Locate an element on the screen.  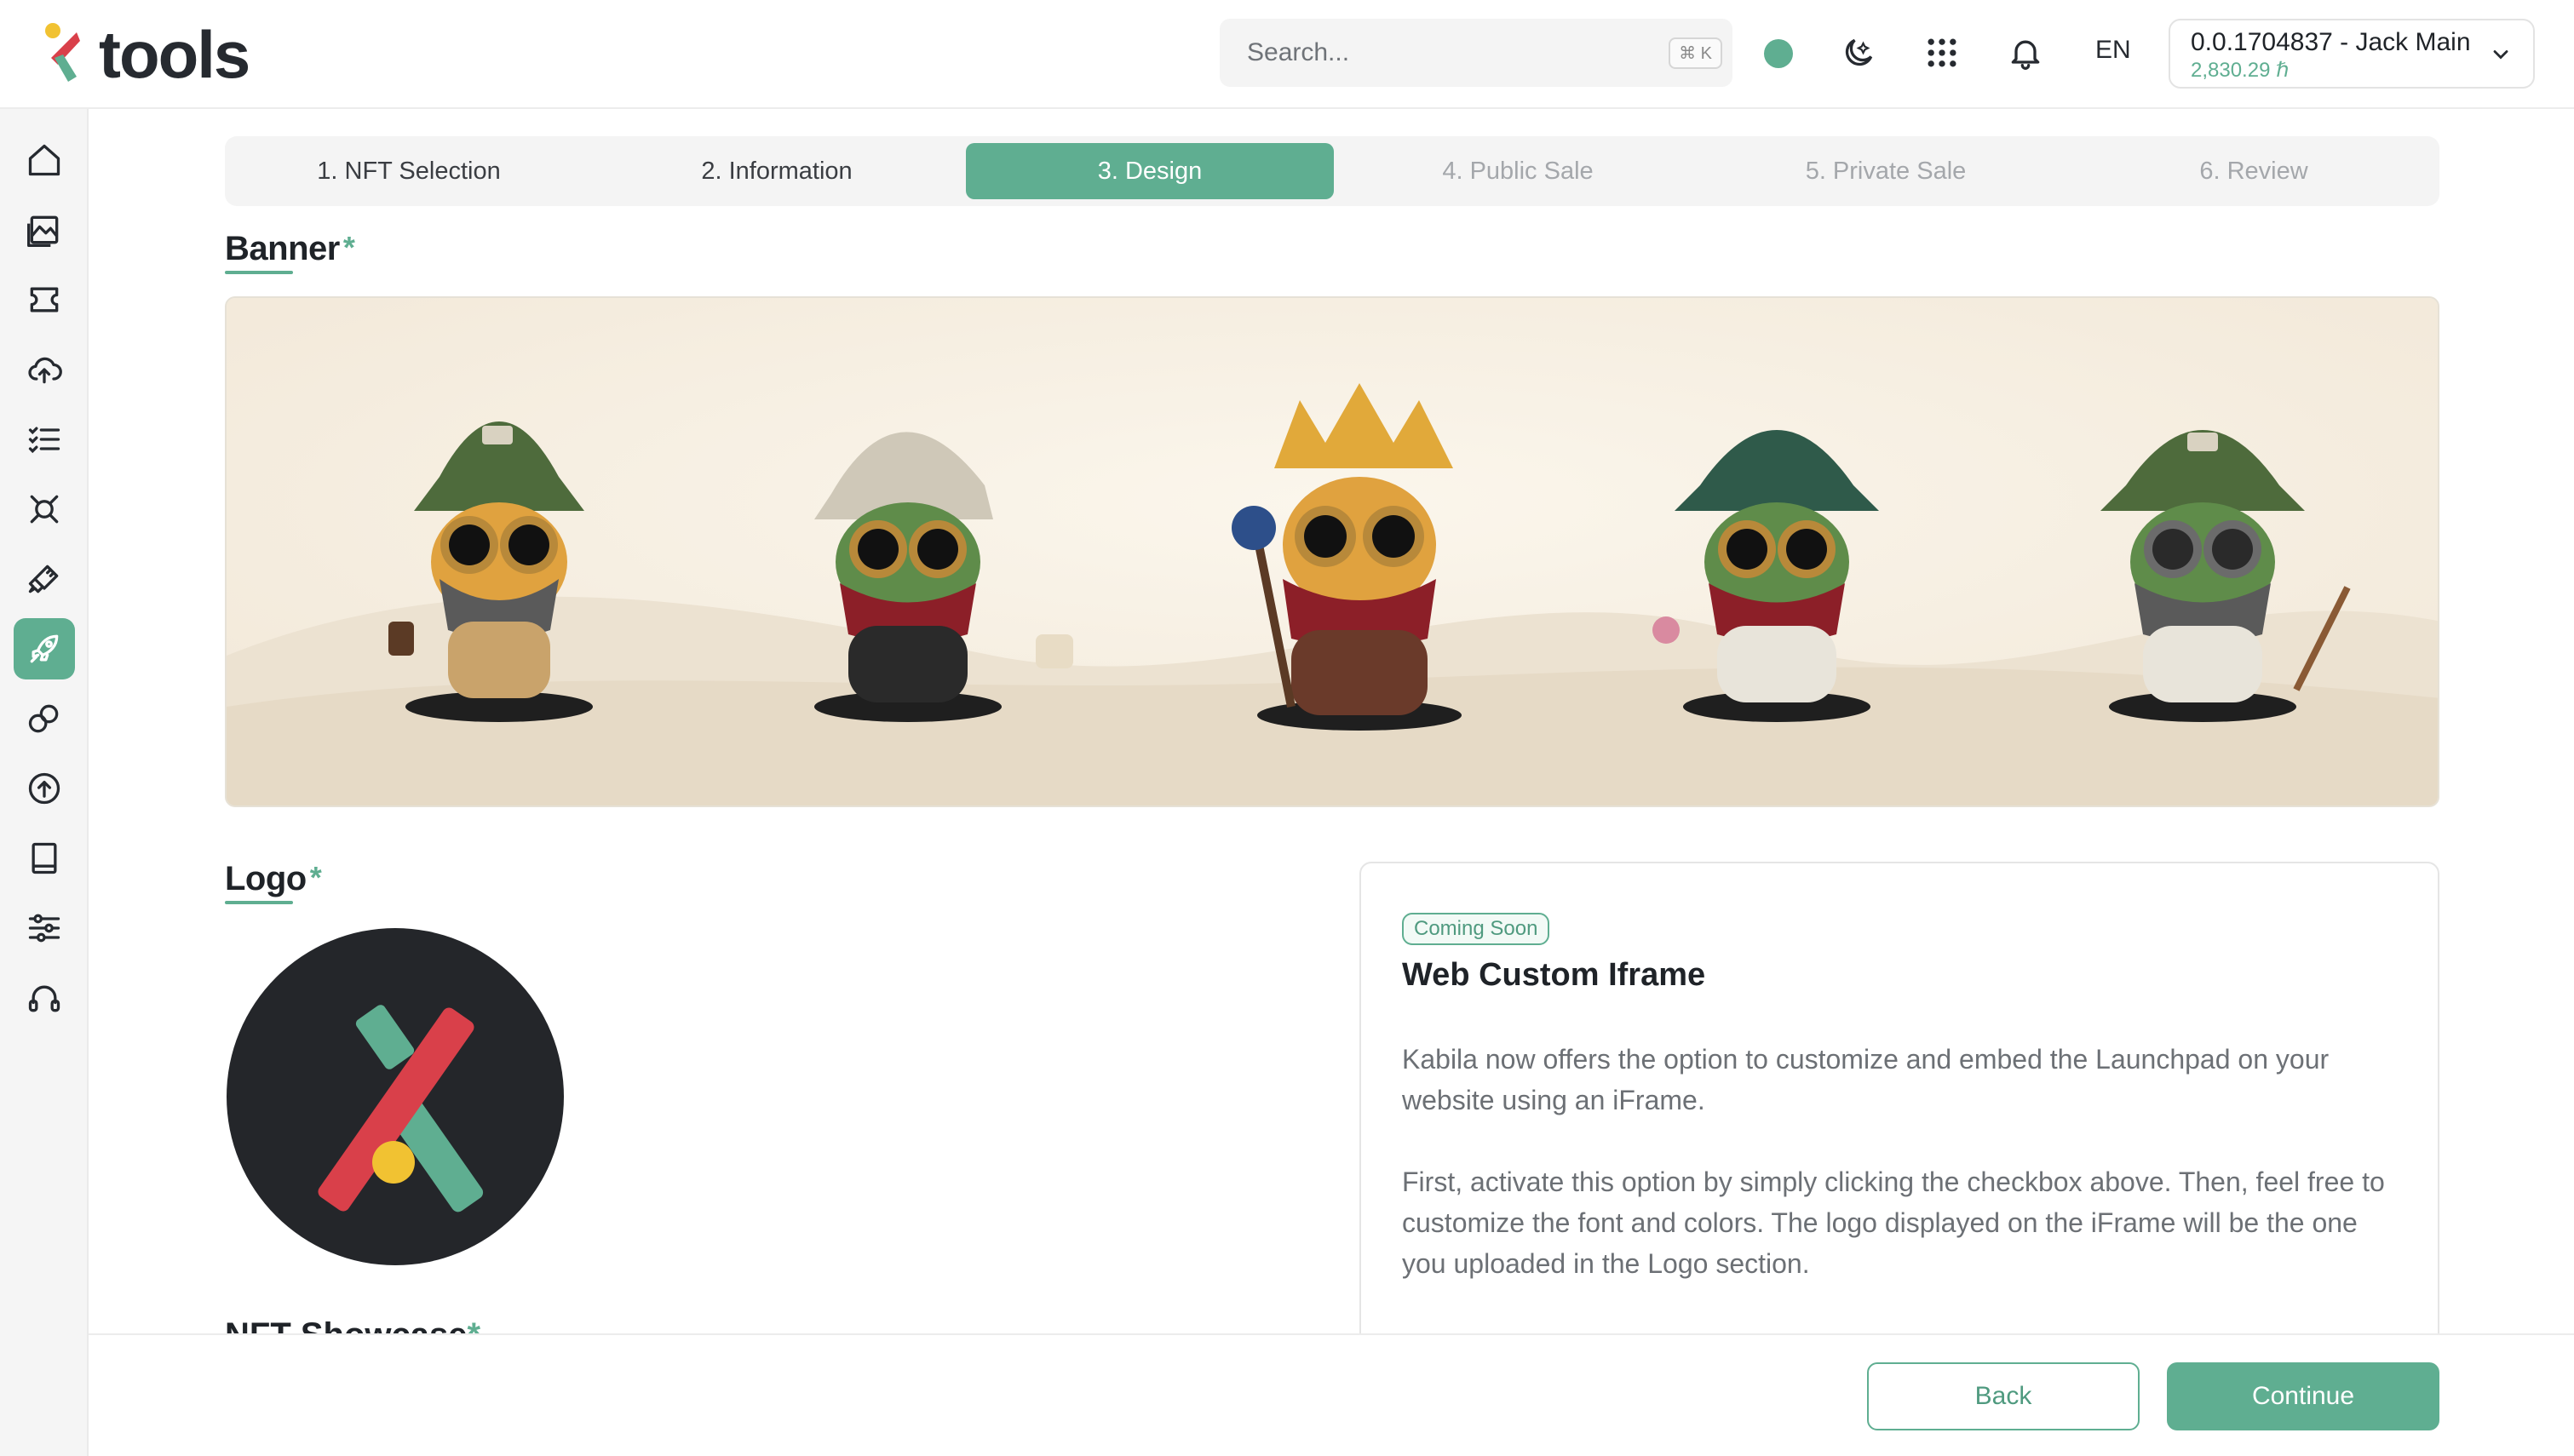
sliders-icon is located at coordinates (44, 929).